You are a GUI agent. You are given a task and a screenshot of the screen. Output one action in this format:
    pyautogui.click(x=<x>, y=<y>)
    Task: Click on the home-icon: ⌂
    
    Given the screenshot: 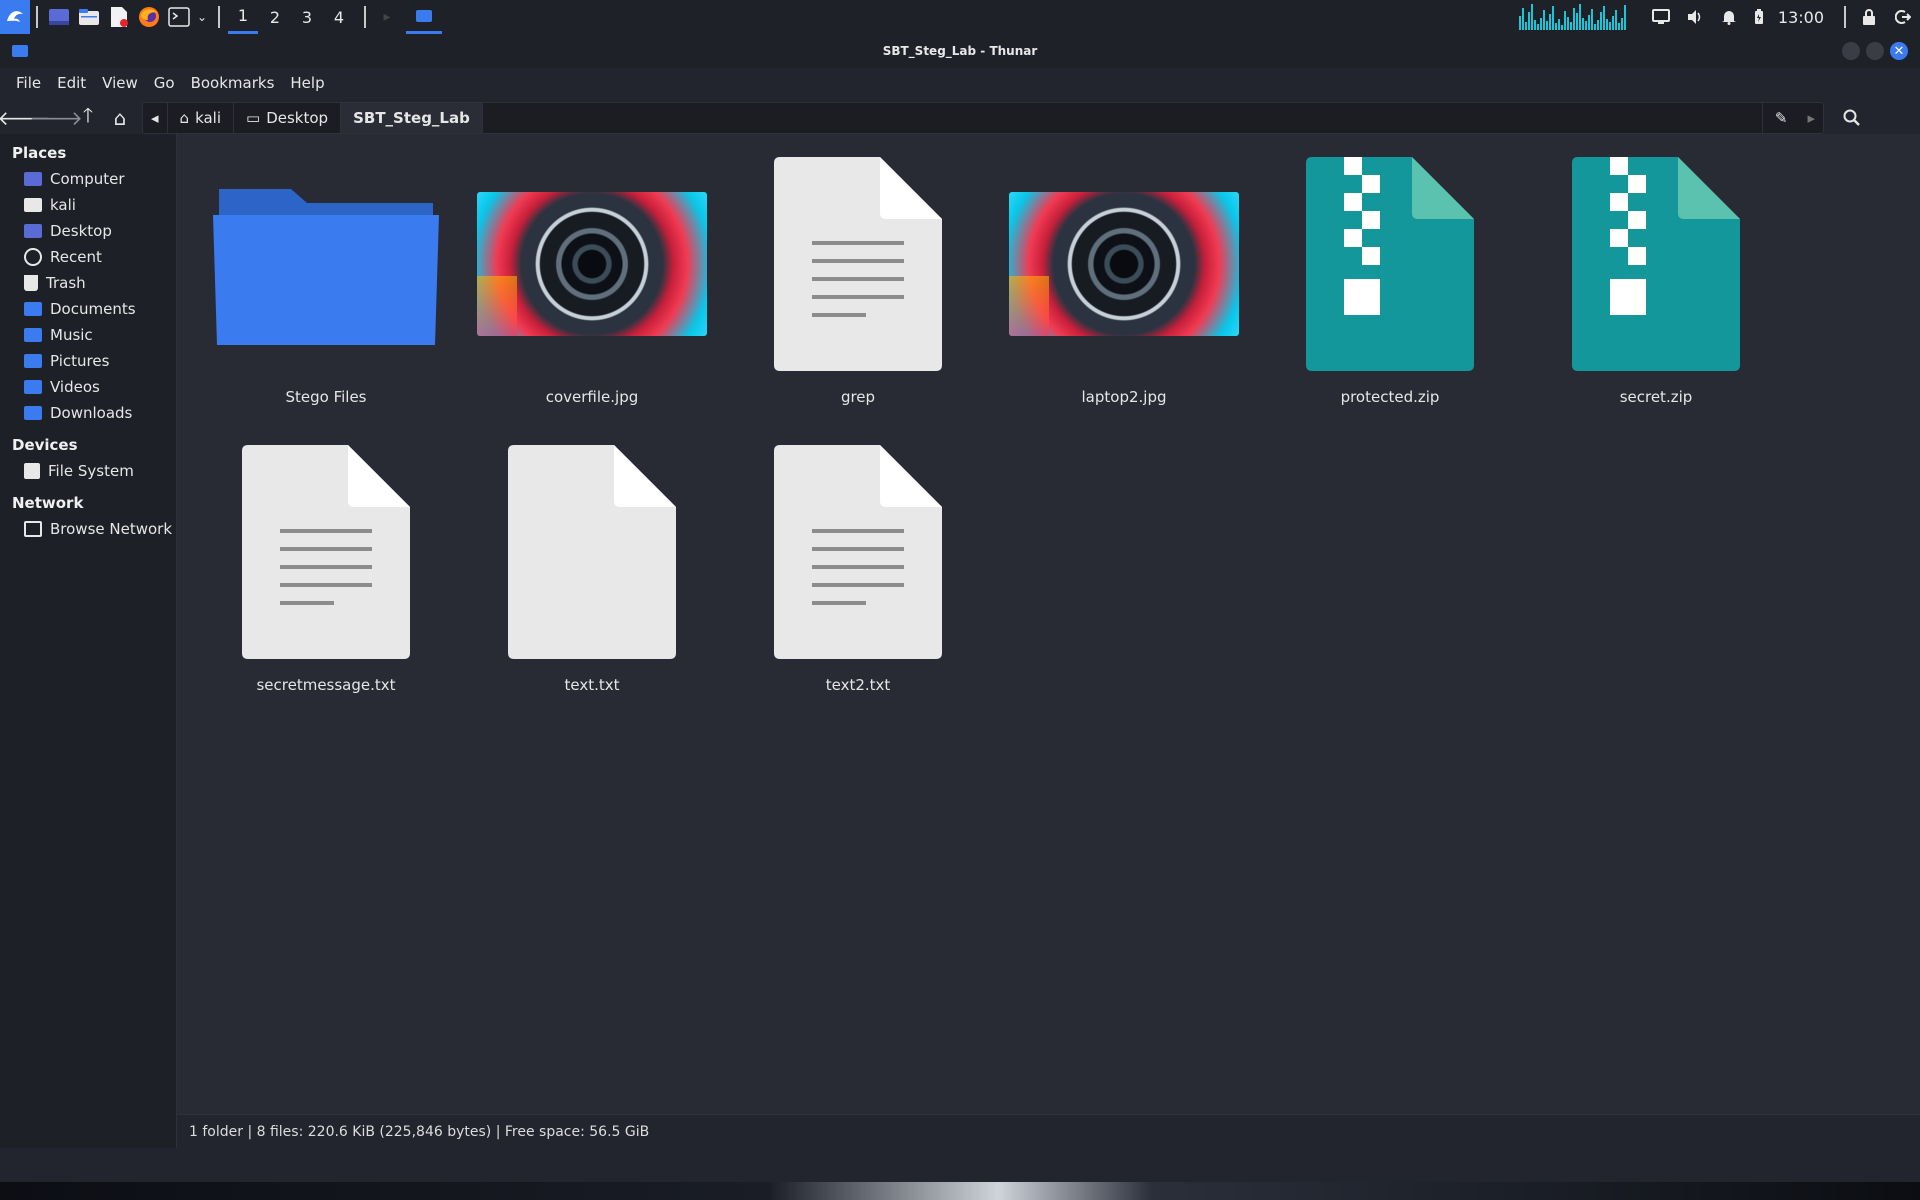 What is the action you would take?
    pyautogui.click(x=120, y=118)
    